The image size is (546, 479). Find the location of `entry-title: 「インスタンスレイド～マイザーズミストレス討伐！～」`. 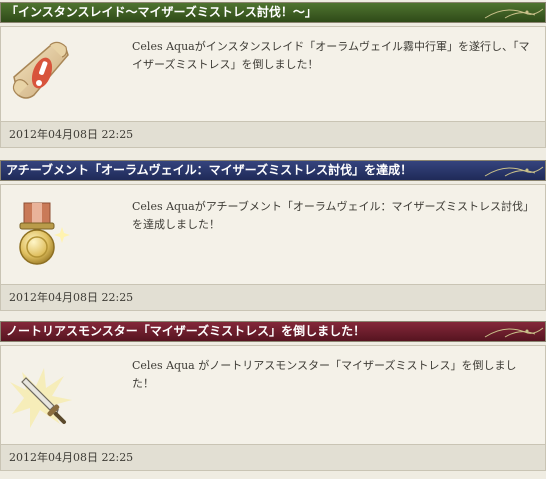

entry-title: 「インスタンスレイド～マイザーズミストレス討伐！～」 is located at coordinates (161, 12).